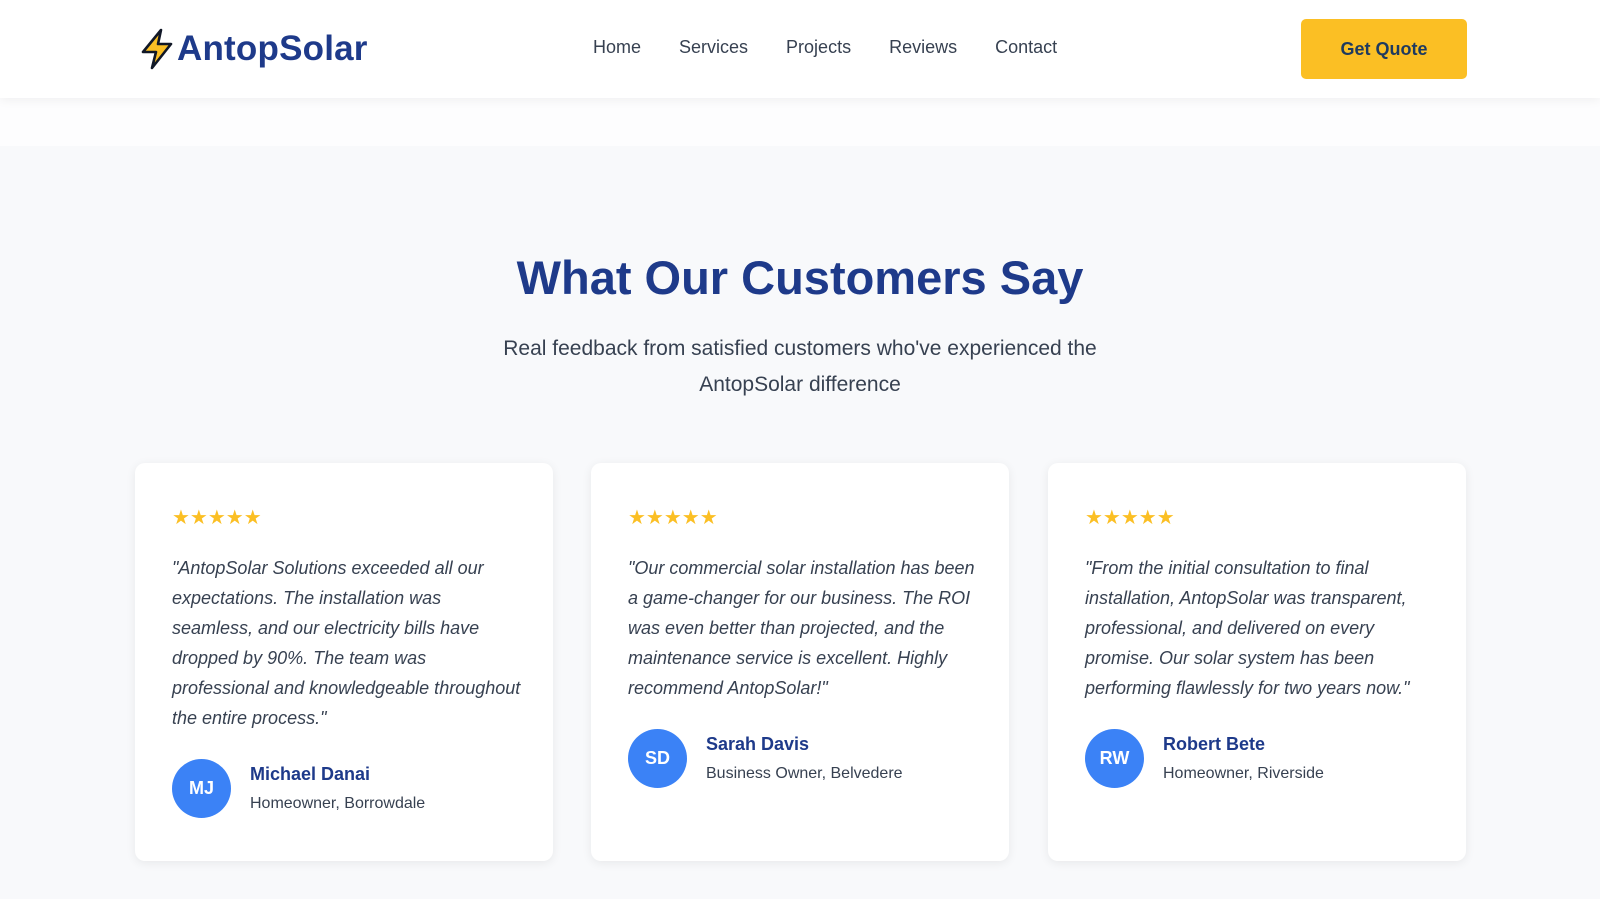 Image resolution: width=1600 pixels, height=899 pixels. What do you see at coordinates (157, 49) in the screenshot?
I see `lightning-bolt-icon` at bounding box center [157, 49].